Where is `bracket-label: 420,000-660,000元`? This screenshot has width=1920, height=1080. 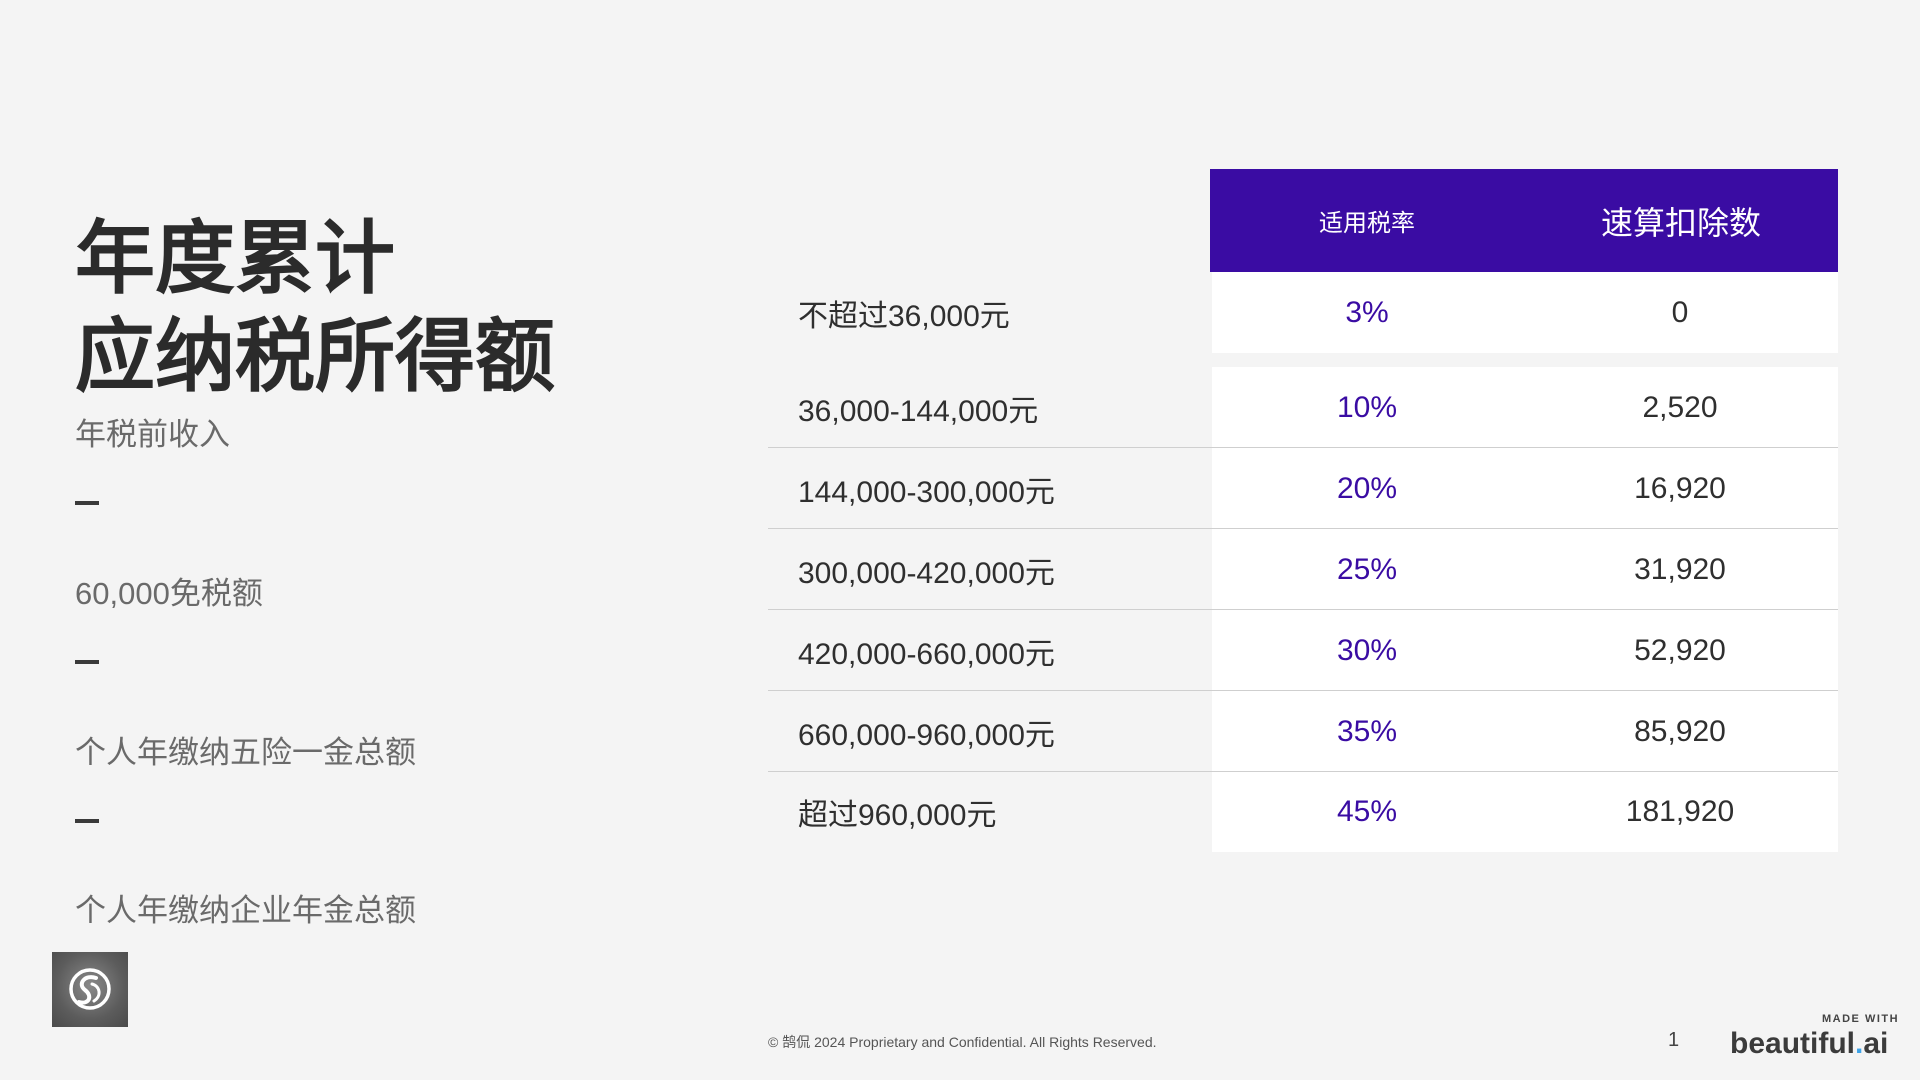 bracket-label: 420,000-660,000元 is located at coordinates (926, 654).